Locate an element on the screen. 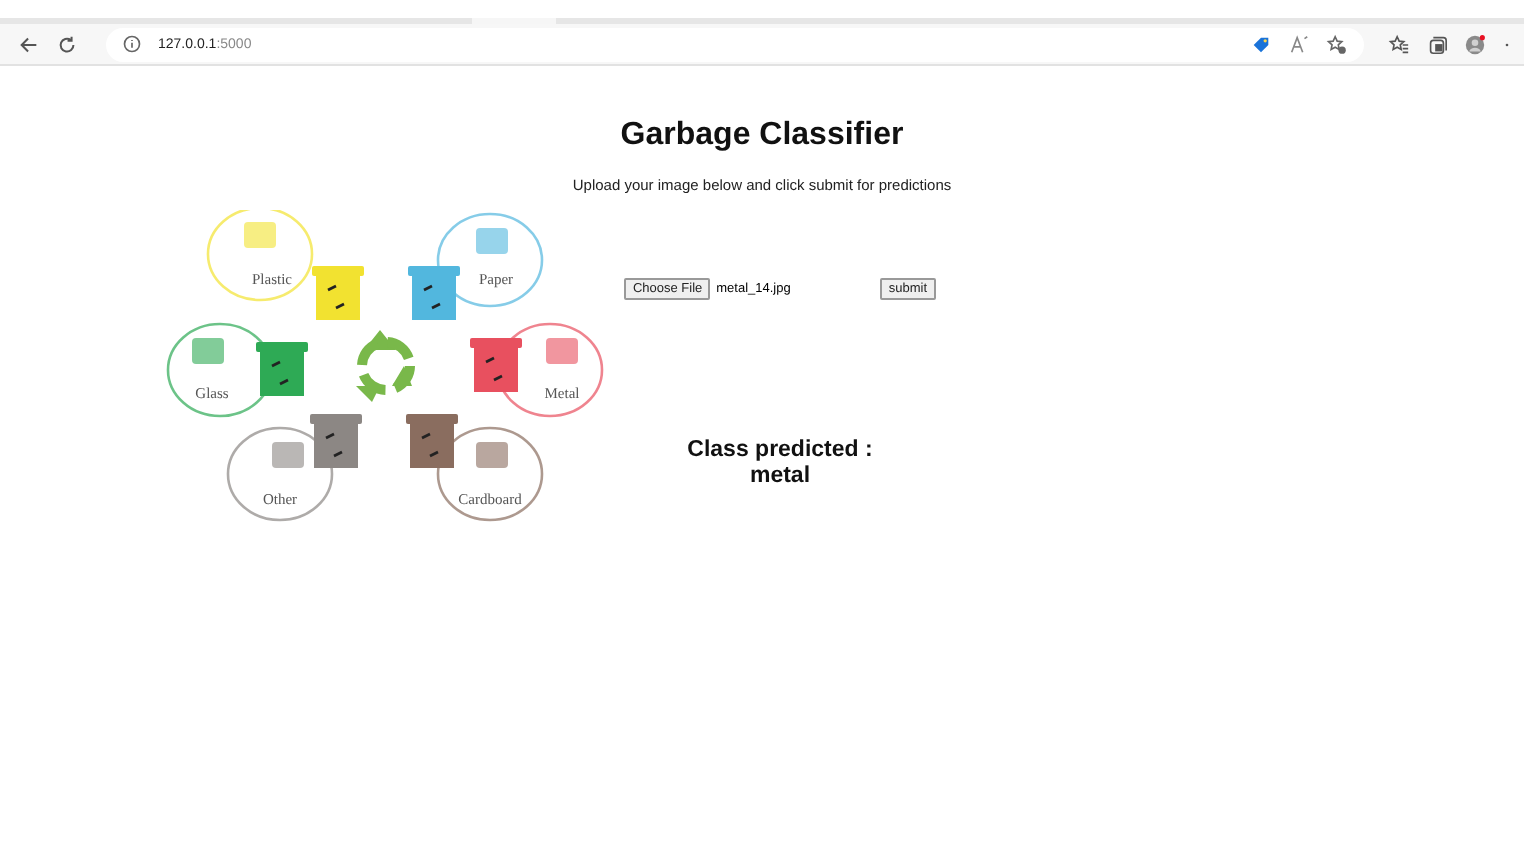 The image size is (1524, 842). read-aloud-icon is located at coordinates (1299, 44).